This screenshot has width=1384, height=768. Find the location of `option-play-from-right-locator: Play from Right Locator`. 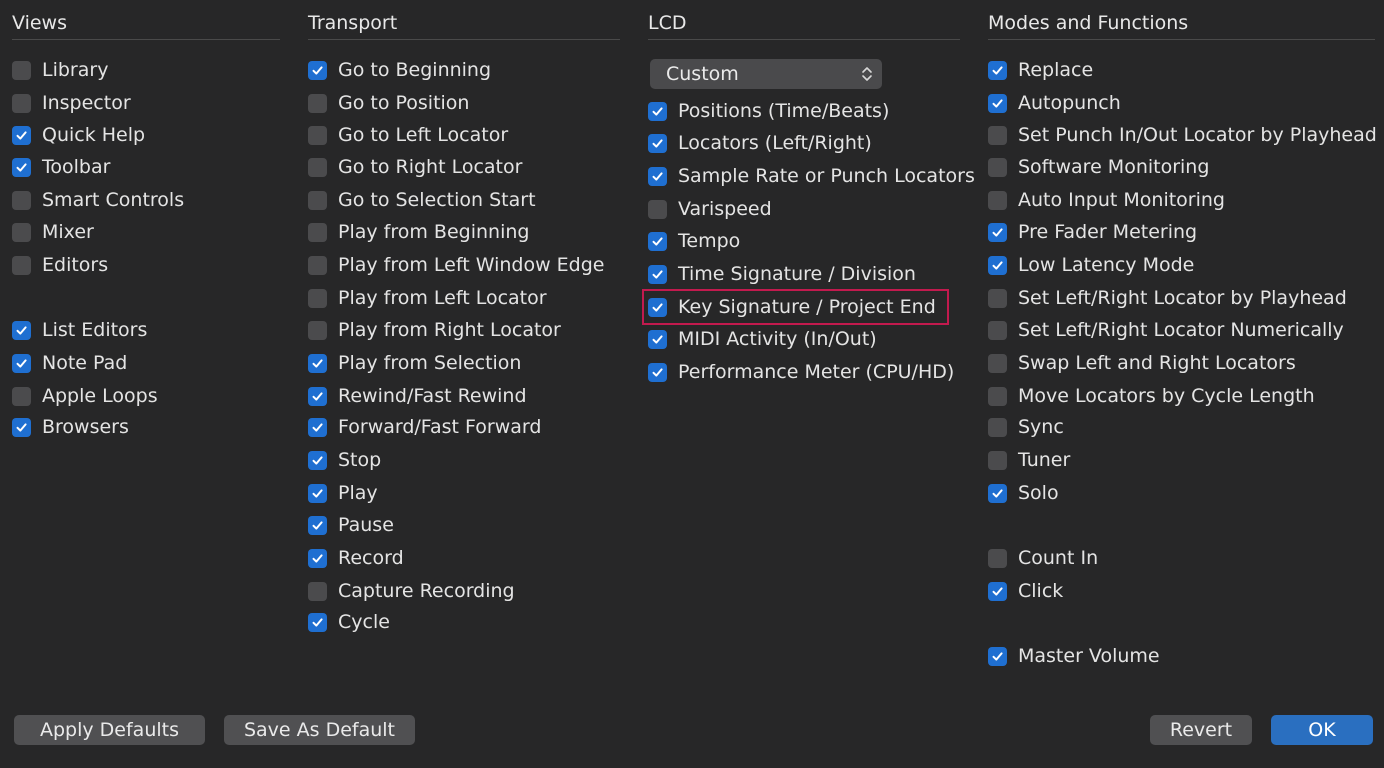

option-play-from-right-locator: Play from Right Locator is located at coordinates (434, 330).